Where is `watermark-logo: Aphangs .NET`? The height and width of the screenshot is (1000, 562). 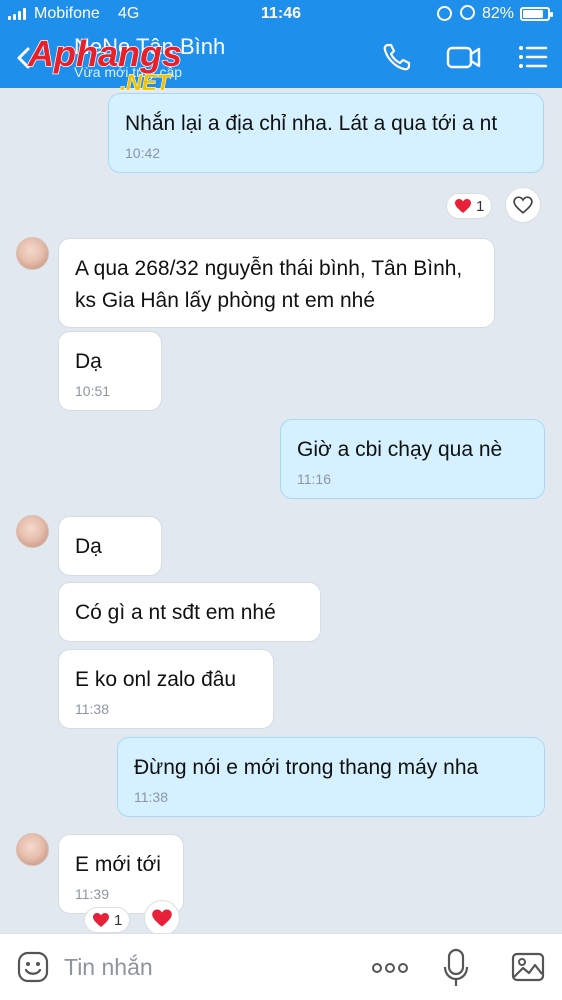
watermark-logo: Aphangs .NET is located at coordinates (104, 64).